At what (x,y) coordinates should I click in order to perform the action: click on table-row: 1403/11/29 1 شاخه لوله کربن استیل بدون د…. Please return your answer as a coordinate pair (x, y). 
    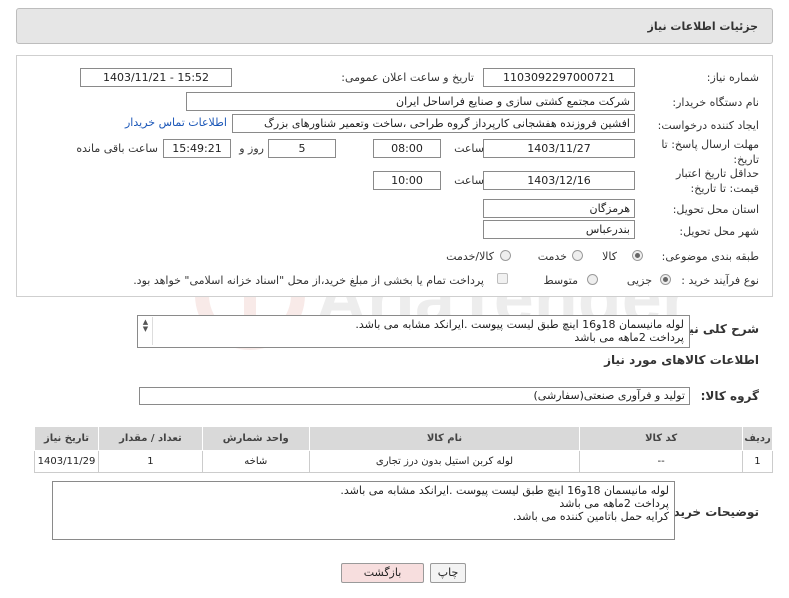
    Looking at the image, I should click on (404, 461).